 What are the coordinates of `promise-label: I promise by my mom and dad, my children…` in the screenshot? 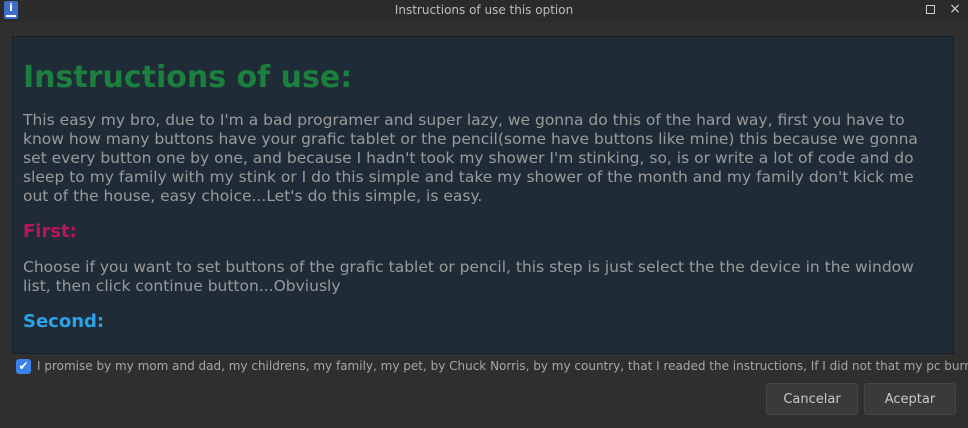 It's located at (502, 366).